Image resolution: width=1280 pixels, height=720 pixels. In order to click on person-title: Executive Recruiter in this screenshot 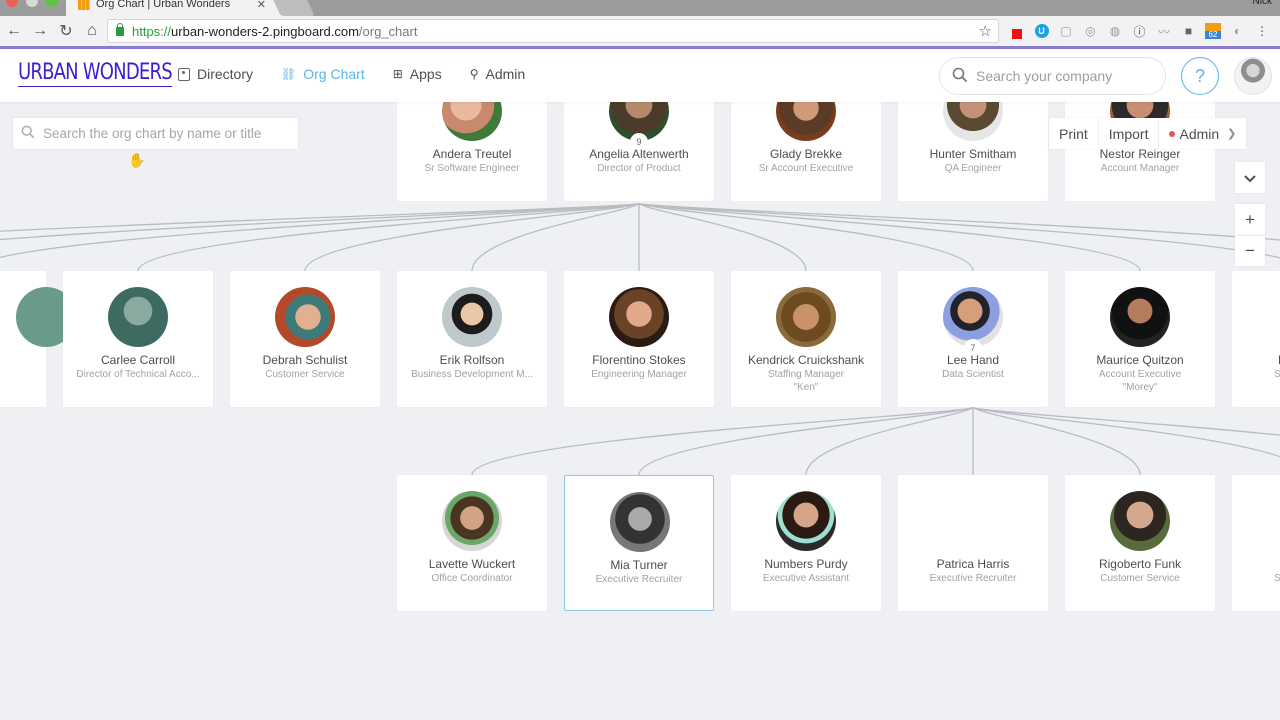, I will do `click(639, 579)`.